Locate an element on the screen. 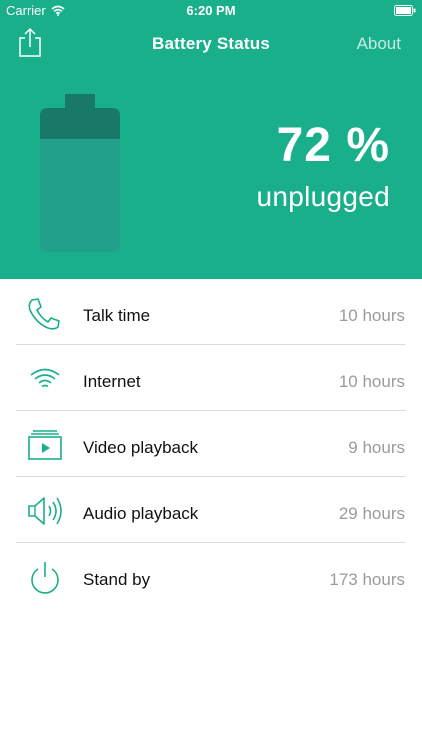  list-item-value: 173 hours is located at coordinates (367, 579).